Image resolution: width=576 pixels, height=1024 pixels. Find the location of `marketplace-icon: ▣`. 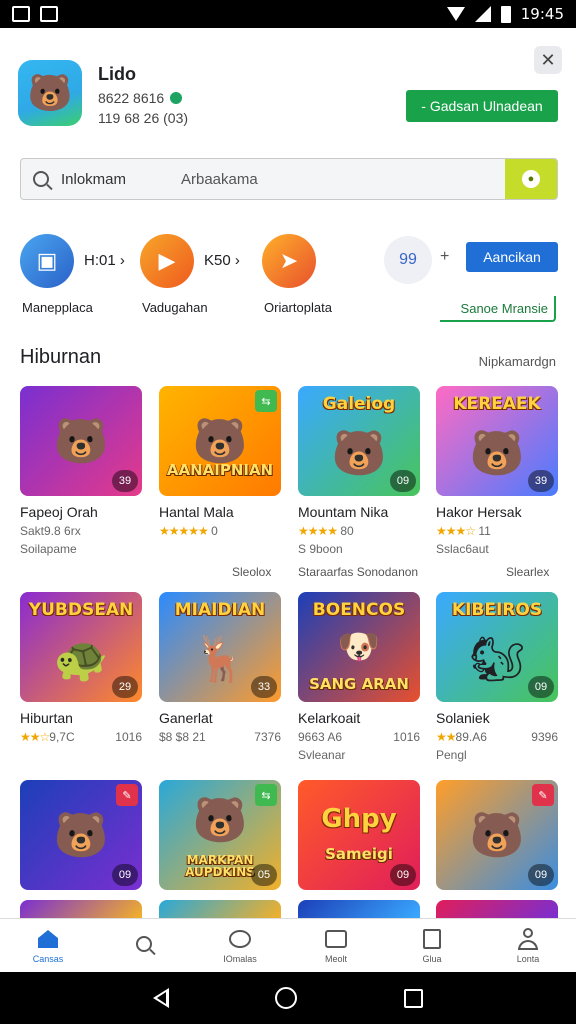

marketplace-icon: ▣ is located at coordinates (47, 261).